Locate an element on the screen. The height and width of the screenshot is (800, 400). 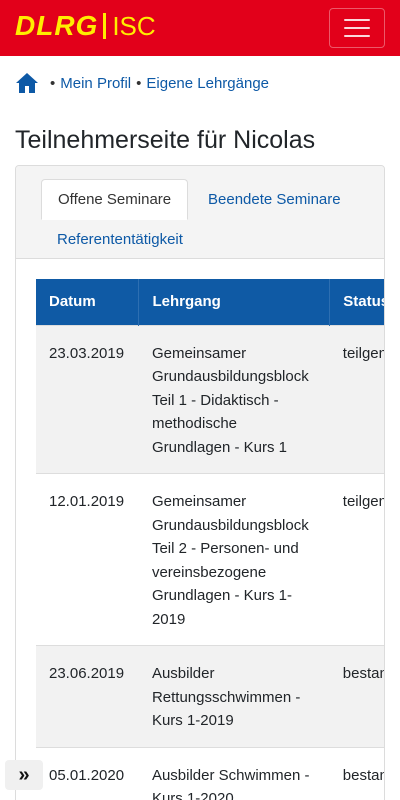
row-course: Ausbilder Schwimmen - Kurs 1-2020 is located at coordinates (234, 773).